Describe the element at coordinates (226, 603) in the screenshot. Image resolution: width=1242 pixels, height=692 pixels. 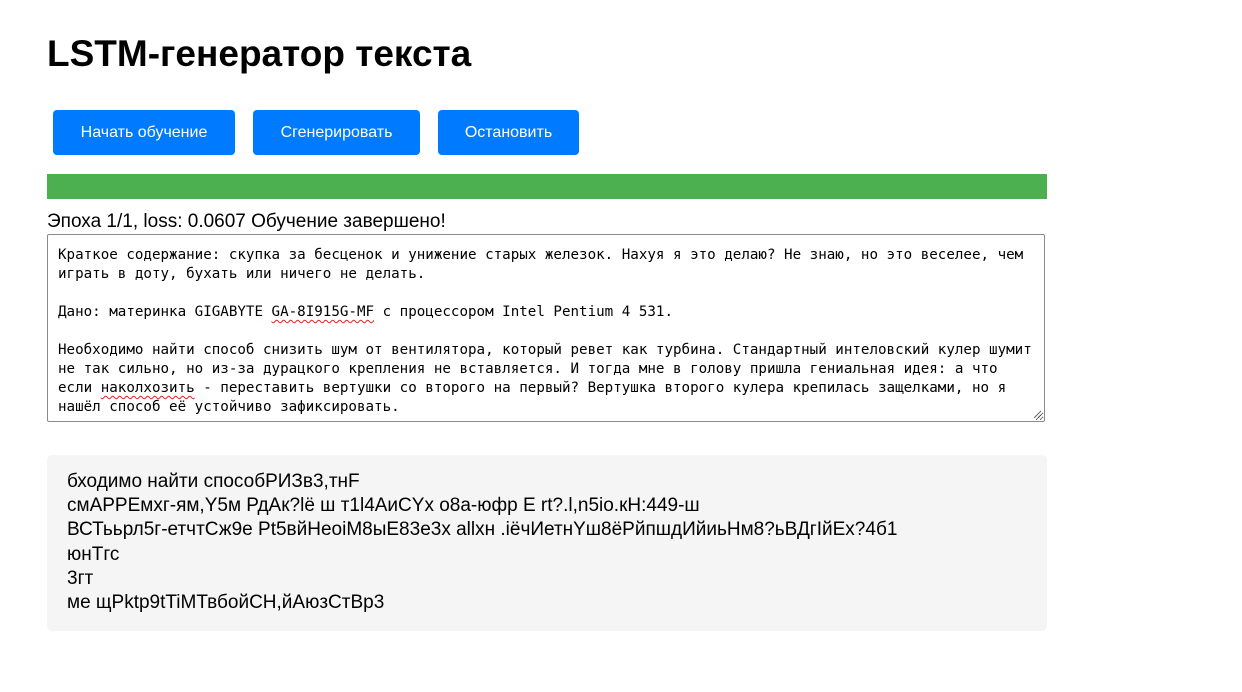
I see `output-line: ме щРktp9tTiМТвбойСН,йАюзСтВр3` at that location.